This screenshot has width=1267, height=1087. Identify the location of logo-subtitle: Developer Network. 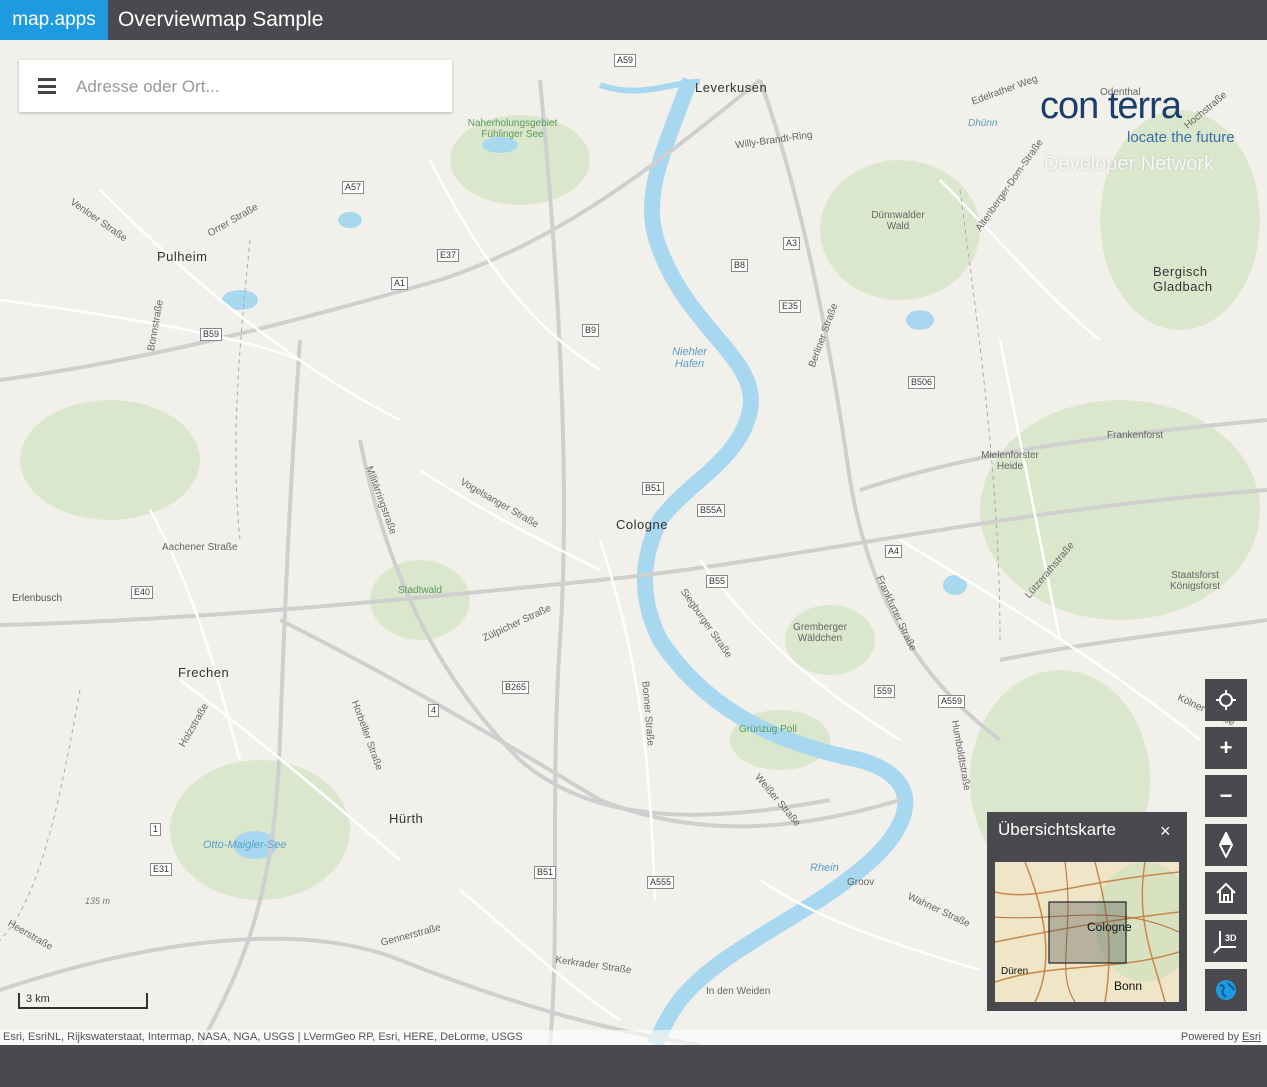
(1129, 164).